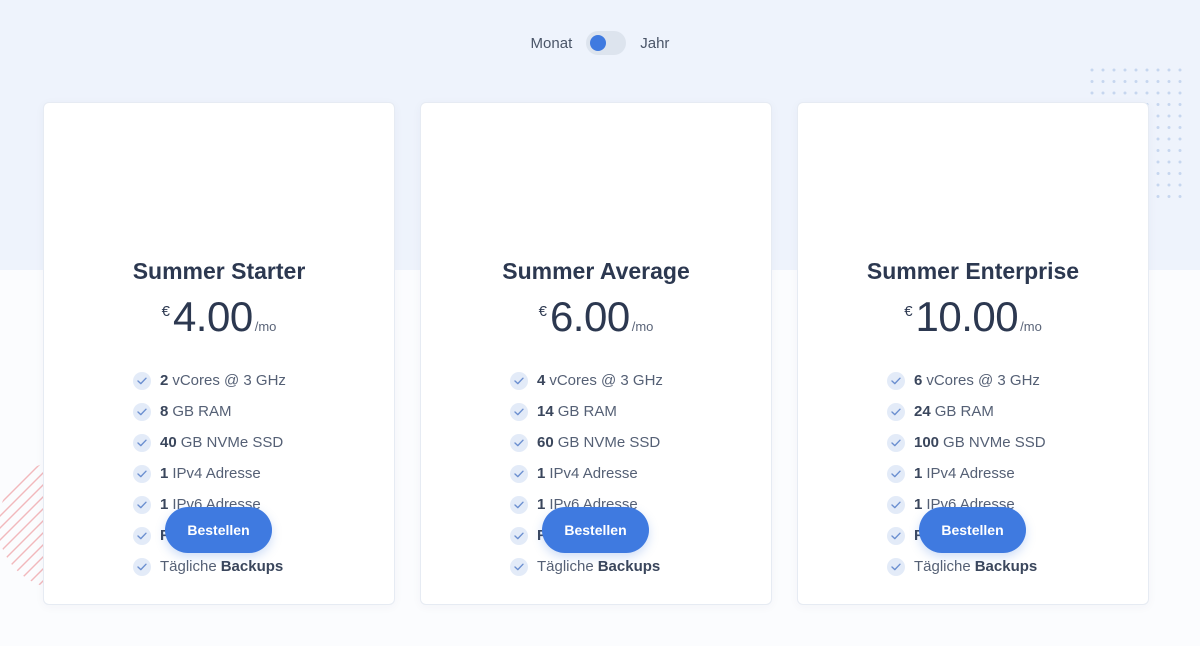 Image resolution: width=1200 pixels, height=646 pixels. Describe the element at coordinates (596, 271) in the screenshot. I see `plan-title: Summer Average` at that location.